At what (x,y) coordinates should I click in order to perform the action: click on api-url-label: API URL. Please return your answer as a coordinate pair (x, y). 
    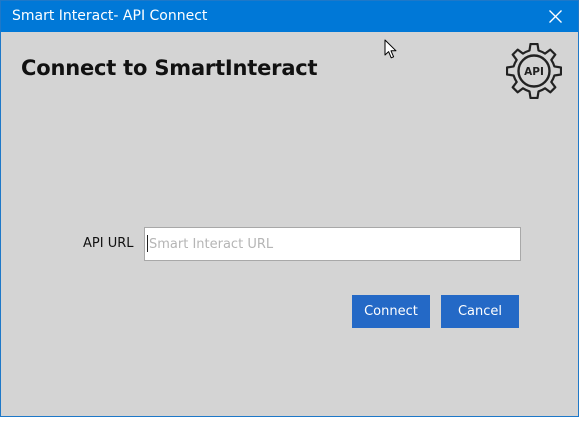
    Looking at the image, I should click on (108, 243).